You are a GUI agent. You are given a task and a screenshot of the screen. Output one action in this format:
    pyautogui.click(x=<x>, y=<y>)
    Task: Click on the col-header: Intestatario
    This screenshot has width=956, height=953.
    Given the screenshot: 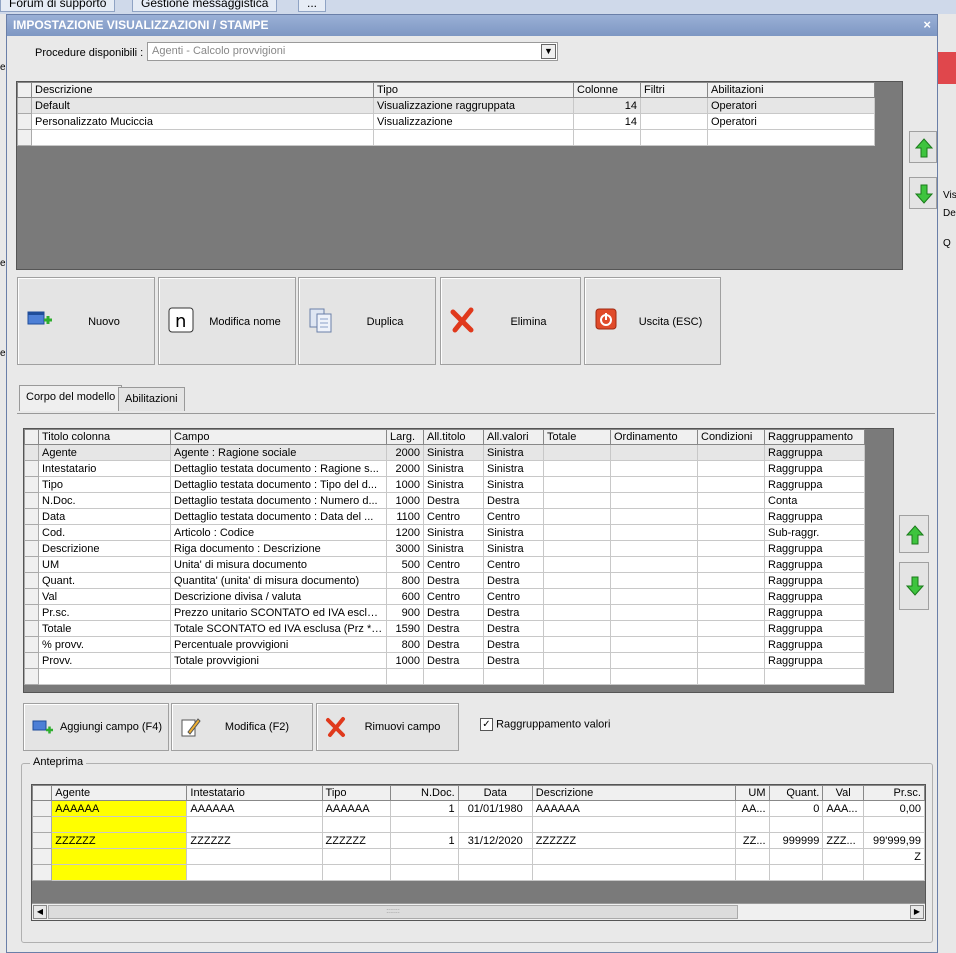 What is the action you would take?
    pyautogui.click(x=254, y=793)
    